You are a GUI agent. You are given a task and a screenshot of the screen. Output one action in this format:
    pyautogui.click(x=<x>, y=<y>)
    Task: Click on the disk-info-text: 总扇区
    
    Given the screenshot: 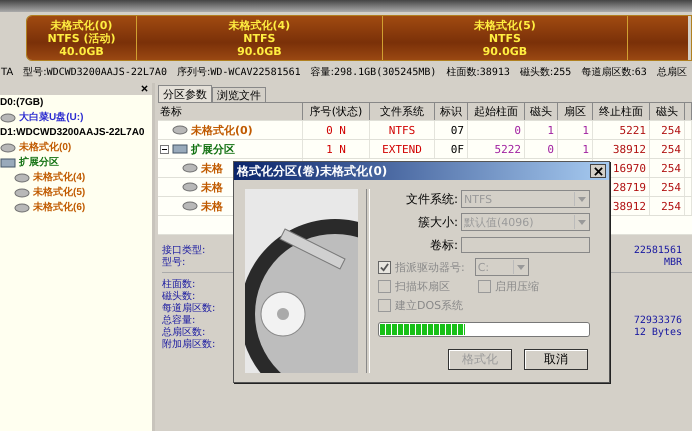 What is the action you would take?
    pyautogui.click(x=671, y=72)
    